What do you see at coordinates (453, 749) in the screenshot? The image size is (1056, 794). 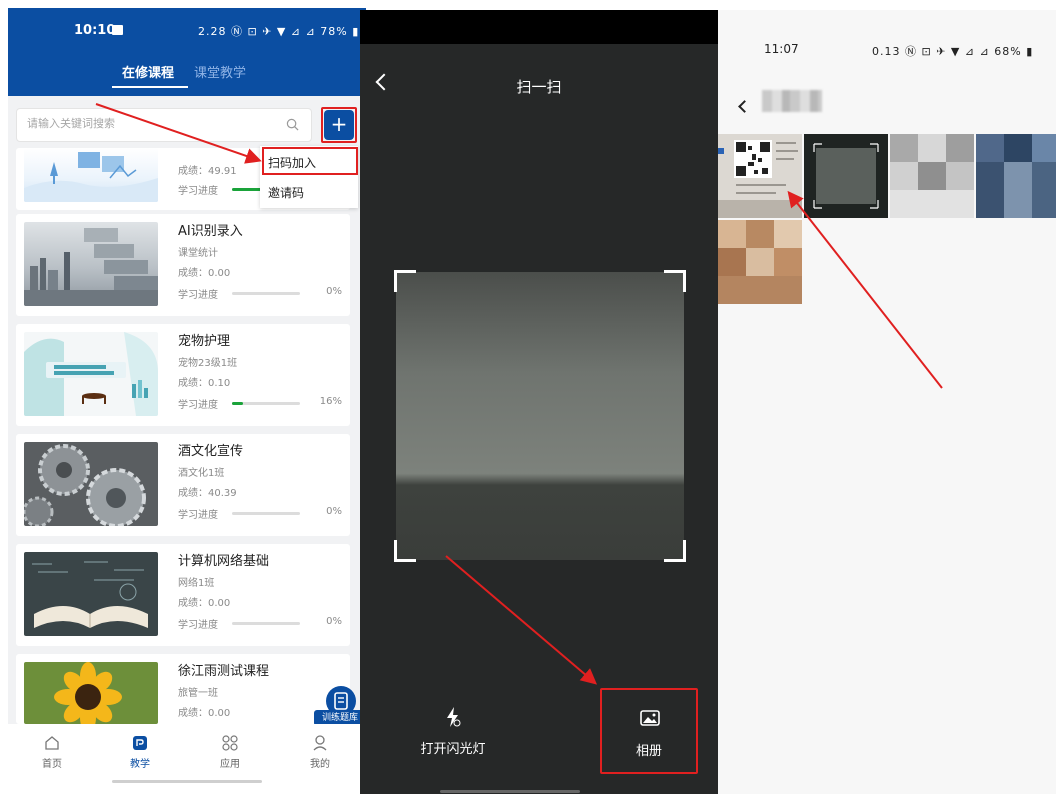 I see `flashlight-label: 打开闪光灯` at bounding box center [453, 749].